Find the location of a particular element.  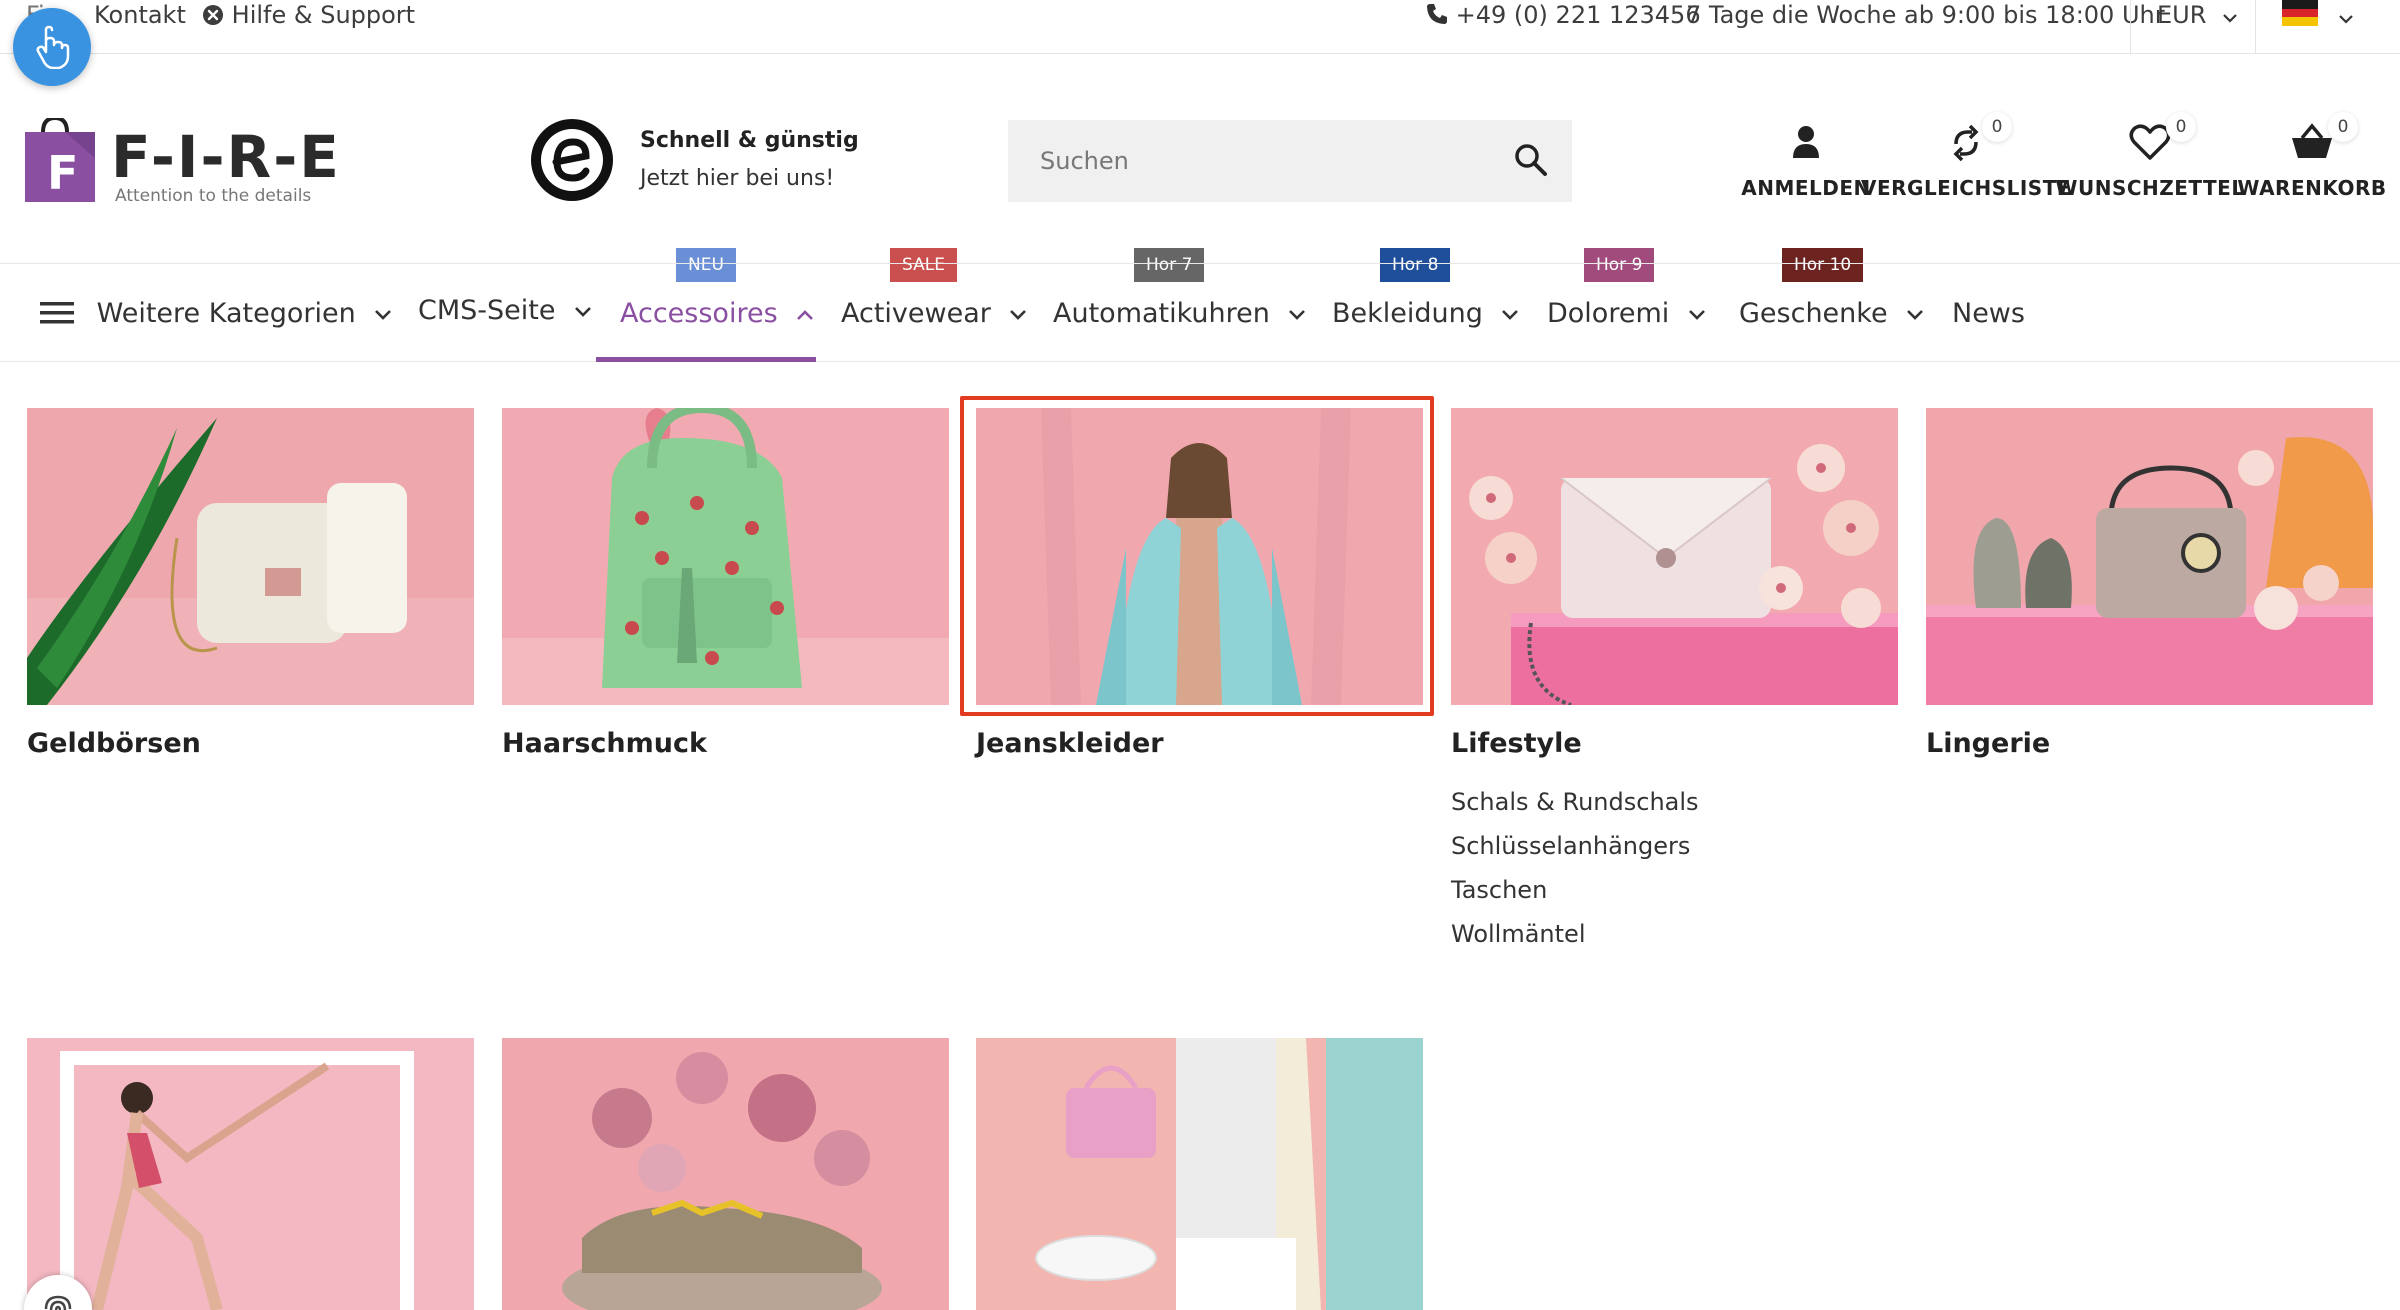

phone-link: +49 (0) 221 123456 is located at coordinates (1563, 15).